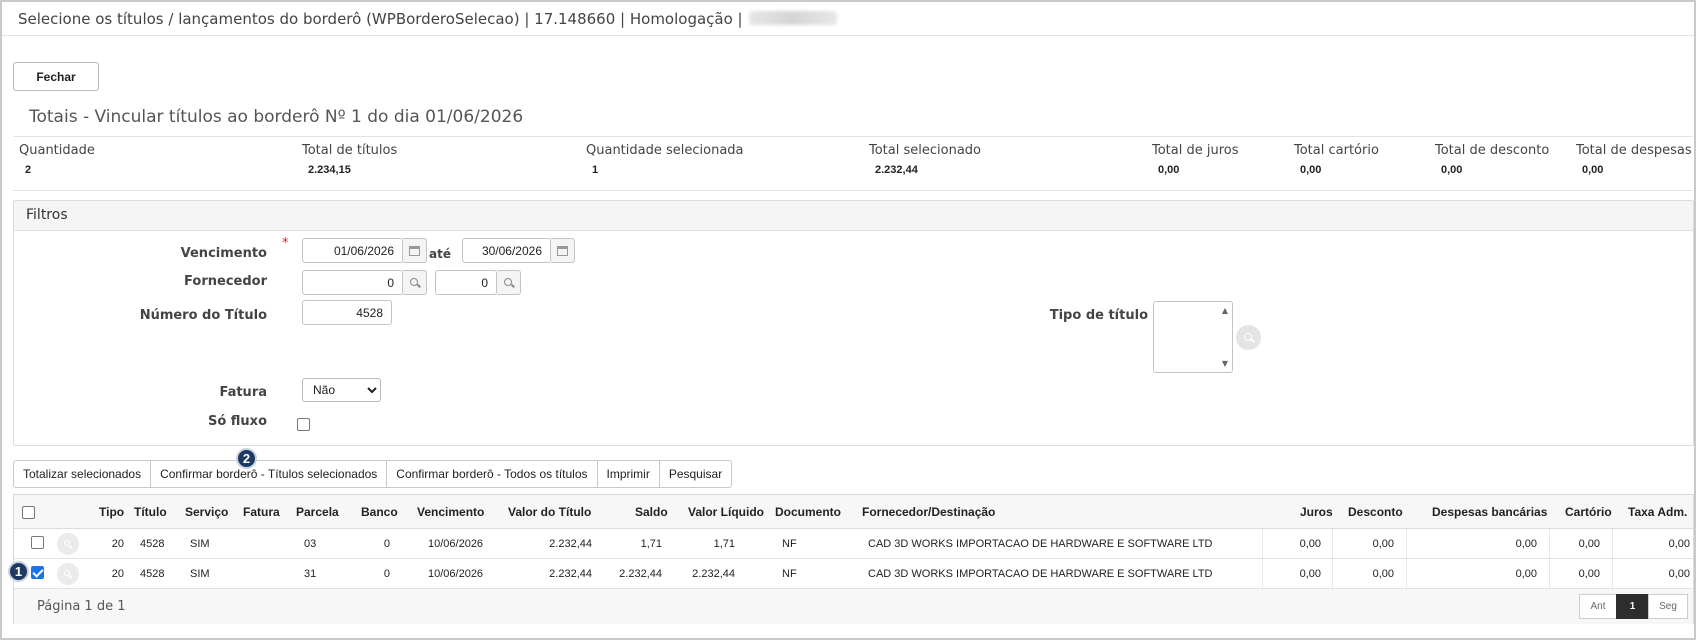 The width and height of the screenshot is (1696, 640). What do you see at coordinates (1316, 512) in the screenshot?
I see `col-juros: Juros` at bounding box center [1316, 512].